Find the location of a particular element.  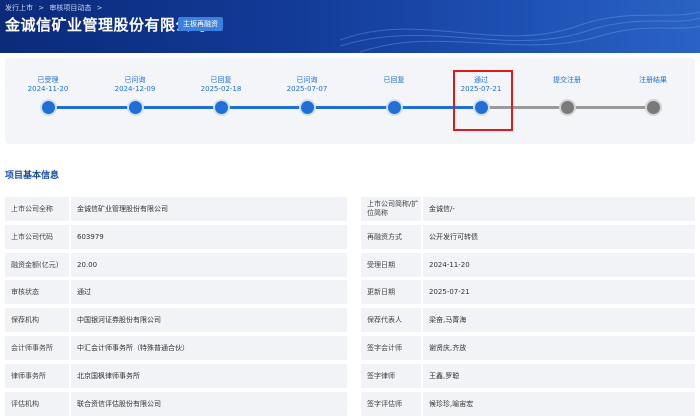

progress-step-label: 已受理 is located at coordinates (48, 80).